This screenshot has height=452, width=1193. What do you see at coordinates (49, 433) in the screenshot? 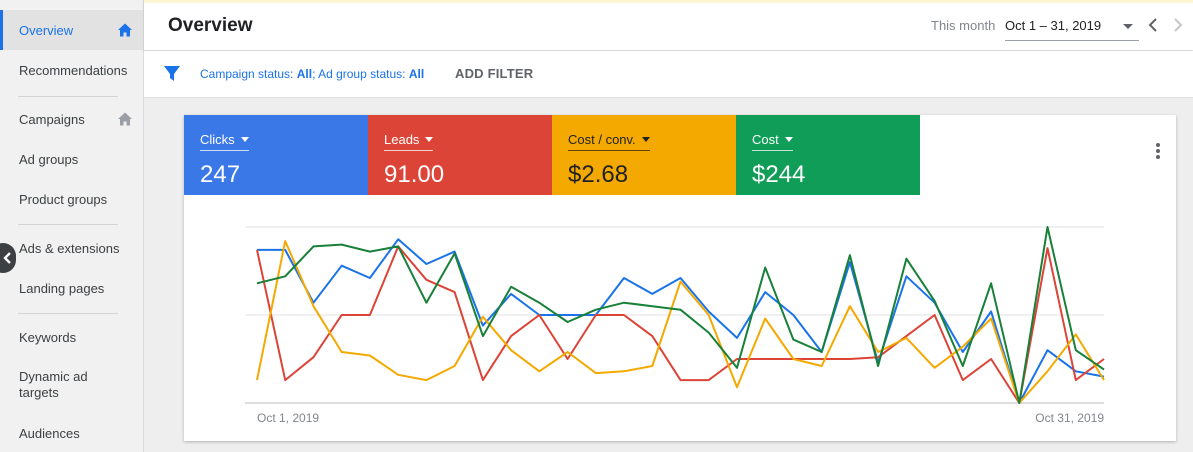
I see `sidebar-item-label: Audiences` at bounding box center [49, 433].